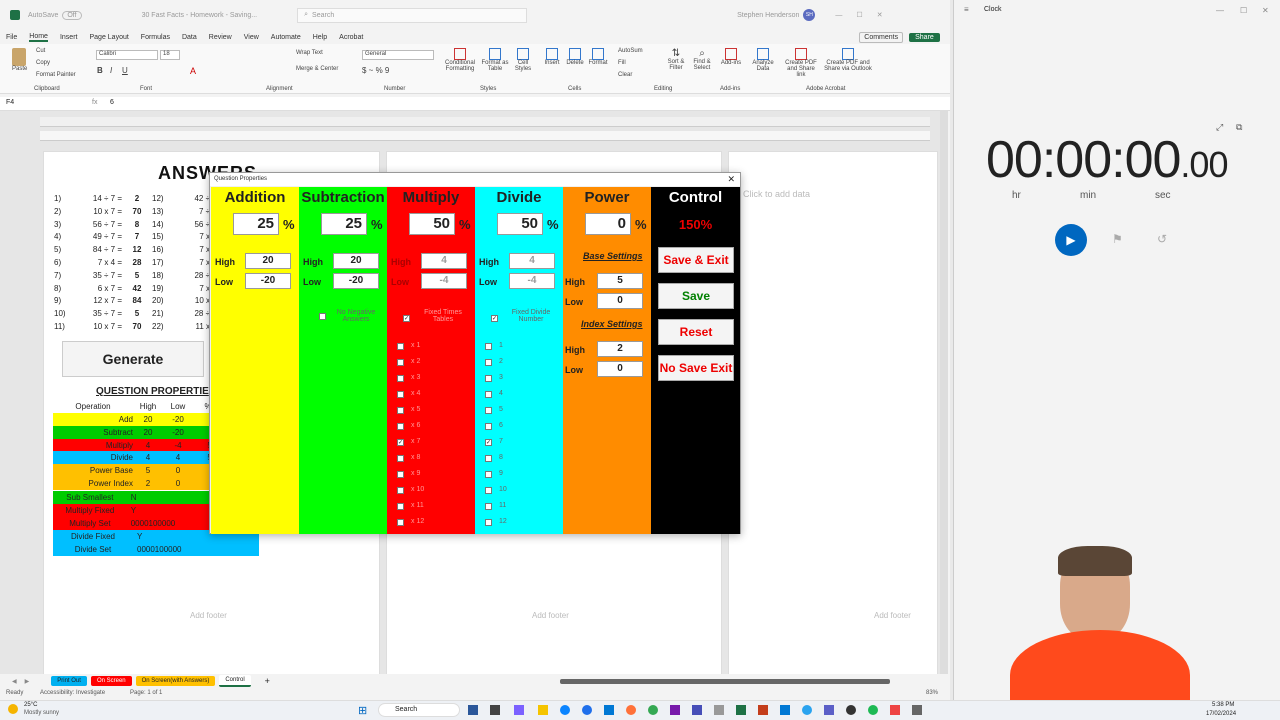 The height and width of the screenshot is (720, 1280). I want to click on font-name-select: Calibri, so click(127, 55).